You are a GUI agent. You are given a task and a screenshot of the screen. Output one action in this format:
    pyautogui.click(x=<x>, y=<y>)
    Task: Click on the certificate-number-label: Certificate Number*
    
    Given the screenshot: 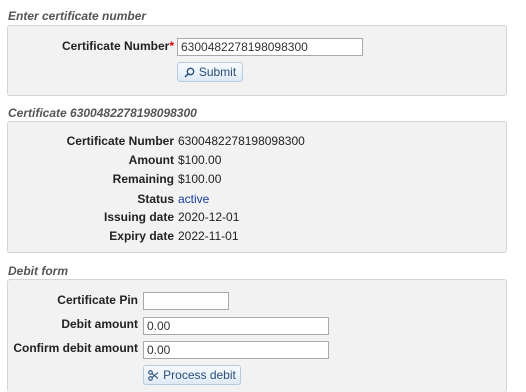 What is the action you would take?
    pyautogui.click(x=91, y=46)
    